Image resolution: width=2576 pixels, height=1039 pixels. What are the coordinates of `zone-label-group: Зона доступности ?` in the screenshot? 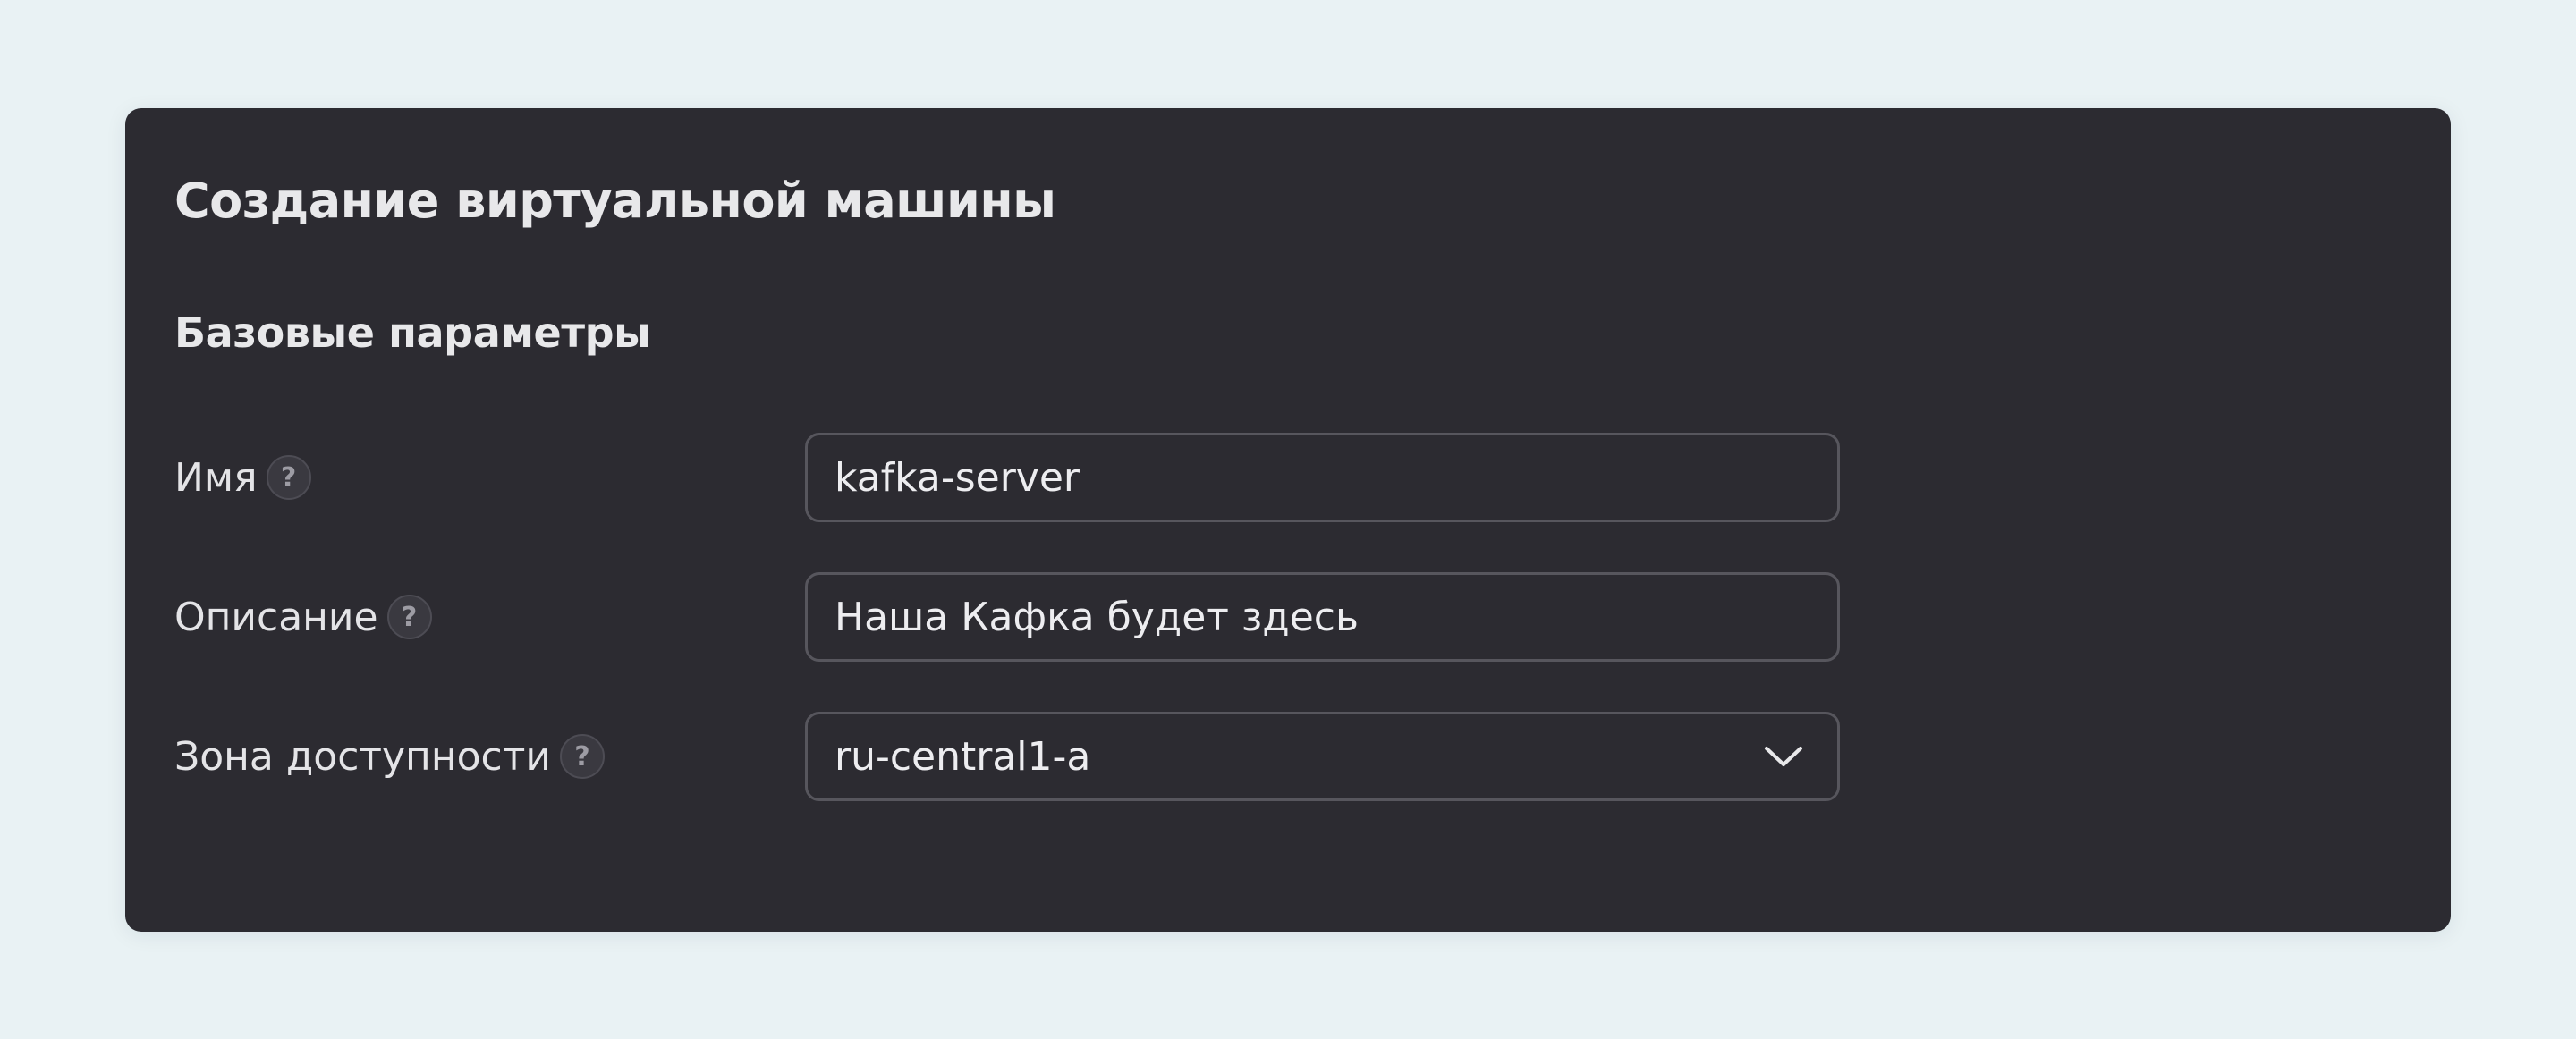 It's located at (389, 756).